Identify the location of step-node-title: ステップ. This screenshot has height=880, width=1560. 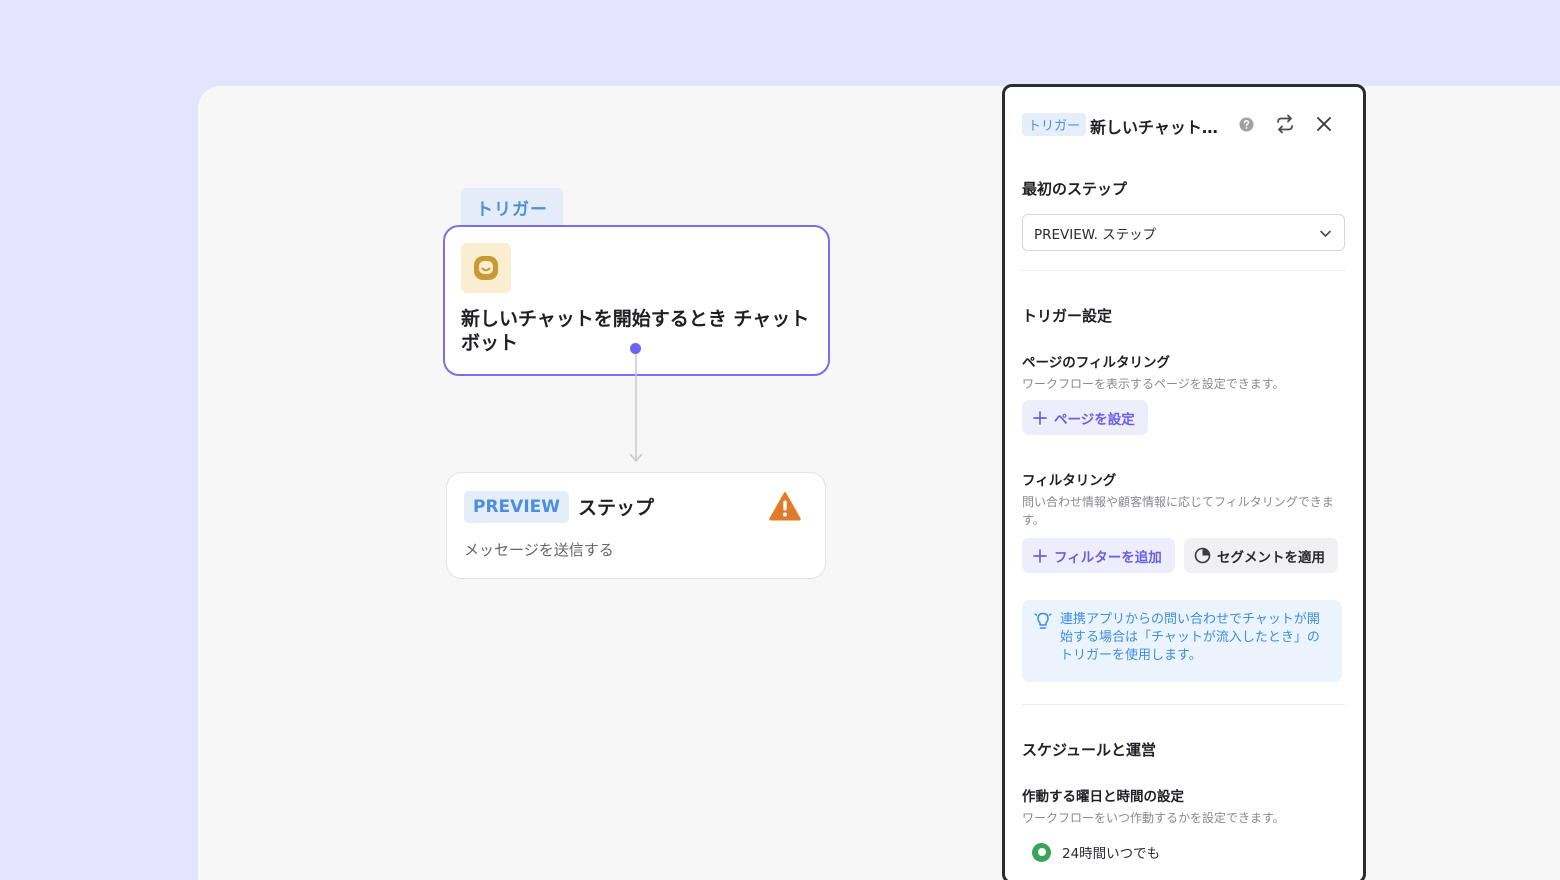
(616, 508).